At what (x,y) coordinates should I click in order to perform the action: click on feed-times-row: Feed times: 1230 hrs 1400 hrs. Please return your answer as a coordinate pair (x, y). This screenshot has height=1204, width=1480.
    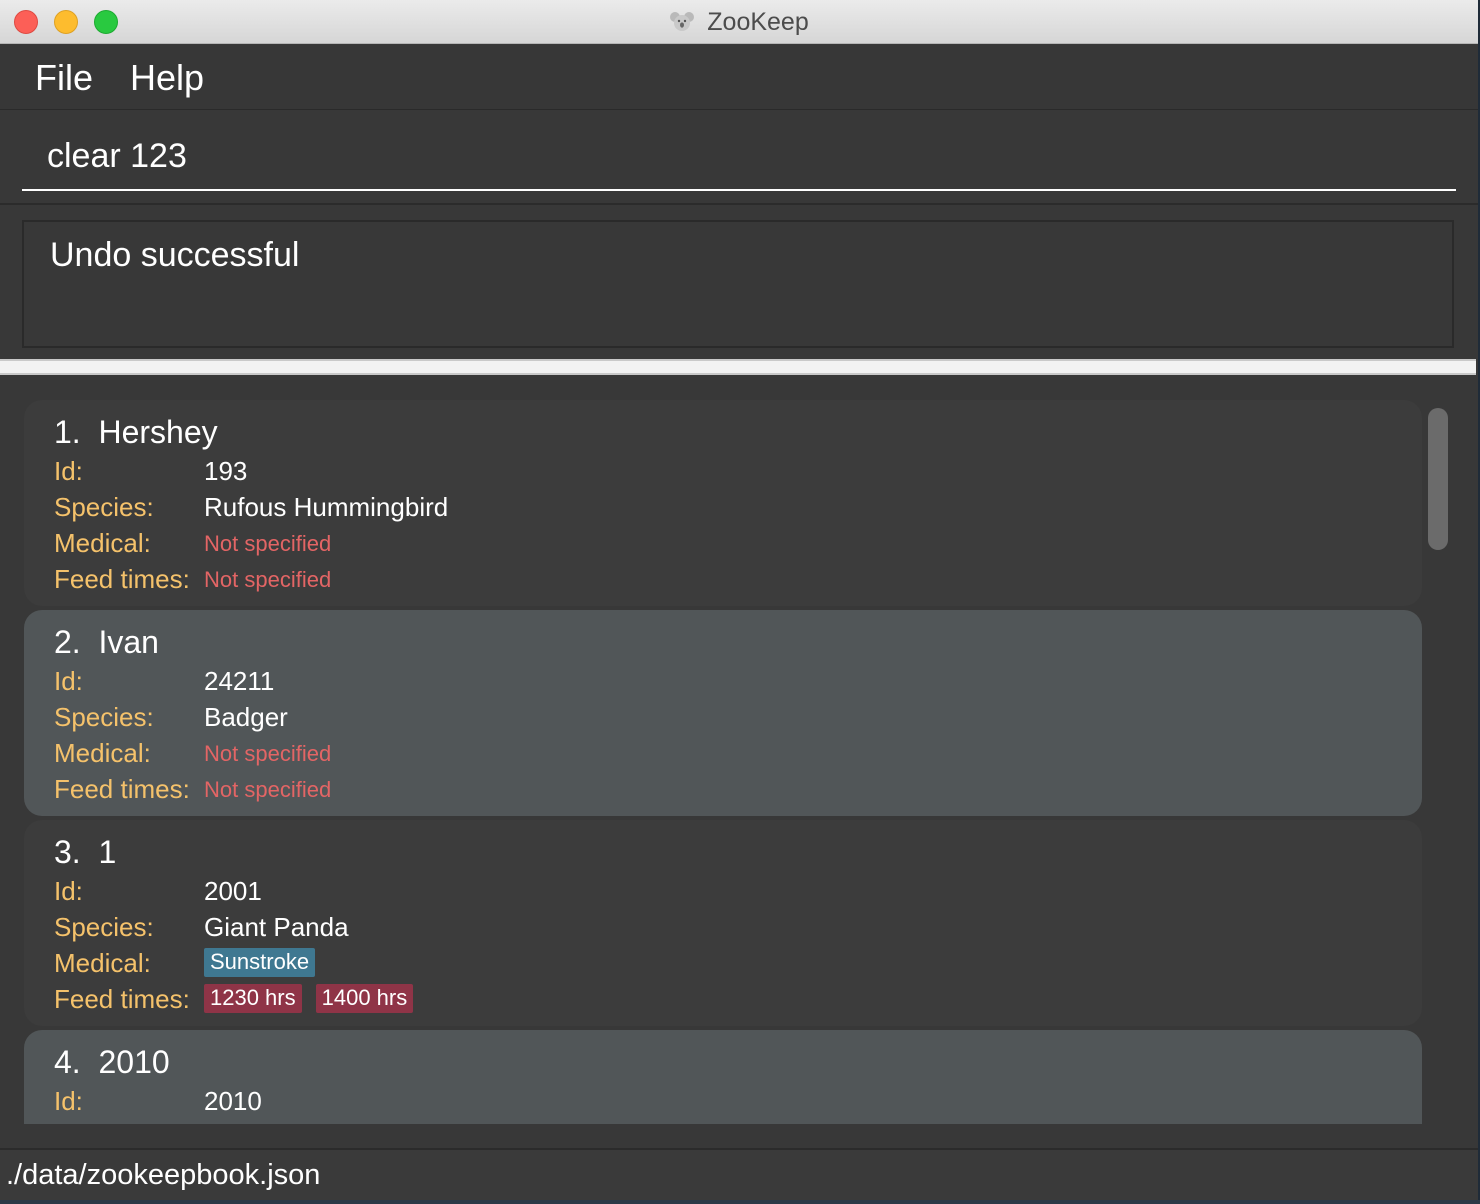
    Looking at the image, I should click on (724, 1001).